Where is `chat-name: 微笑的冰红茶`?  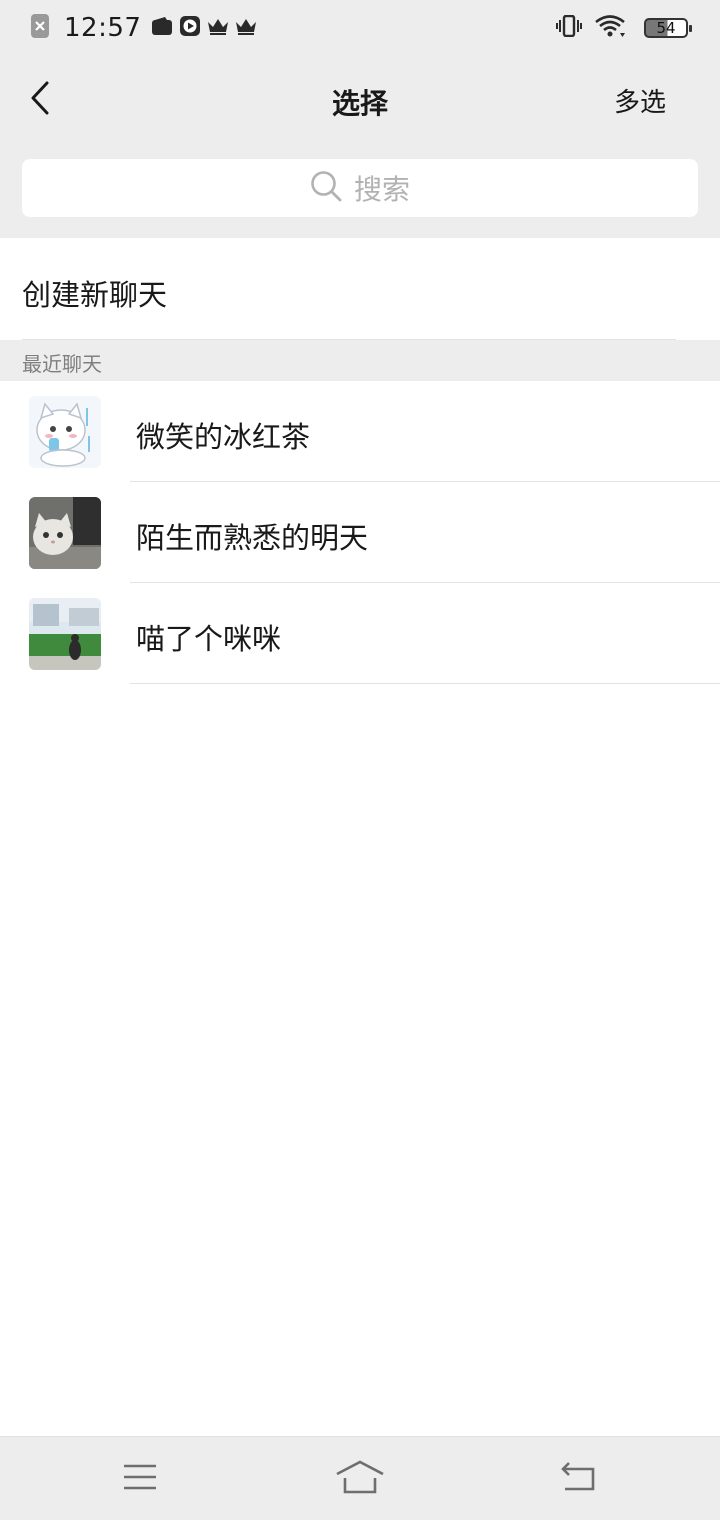
chat-name: 微笑的冰红茶 is located at coordinates (223, 437).